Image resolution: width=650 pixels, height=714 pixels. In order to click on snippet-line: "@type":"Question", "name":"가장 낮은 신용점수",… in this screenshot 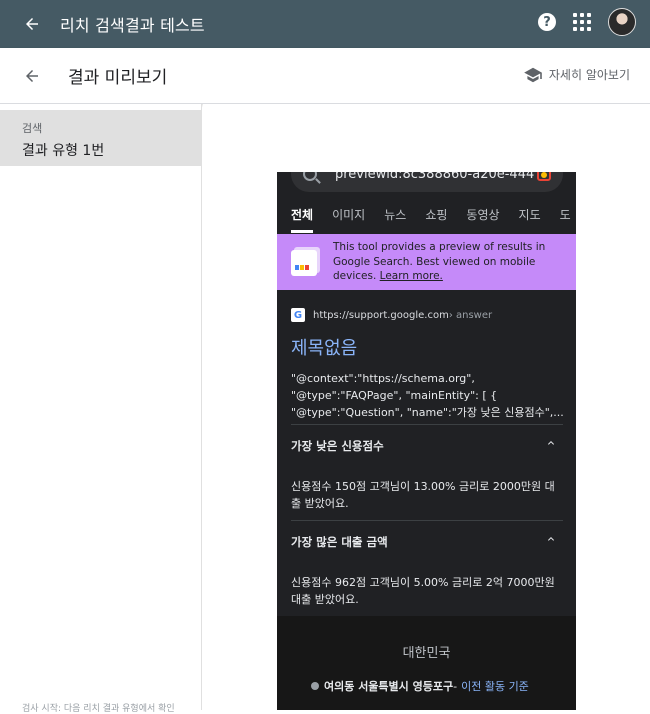, I will do `click(427, 412)`.